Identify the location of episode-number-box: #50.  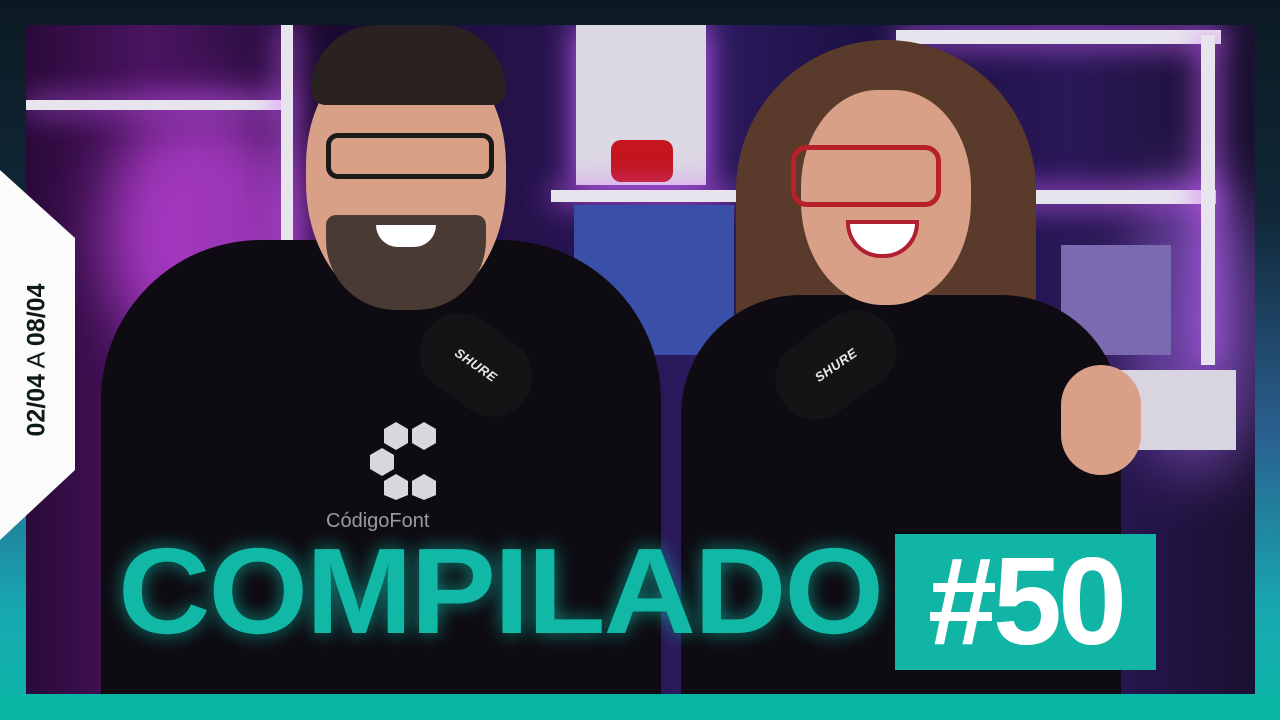
(1025, 602).